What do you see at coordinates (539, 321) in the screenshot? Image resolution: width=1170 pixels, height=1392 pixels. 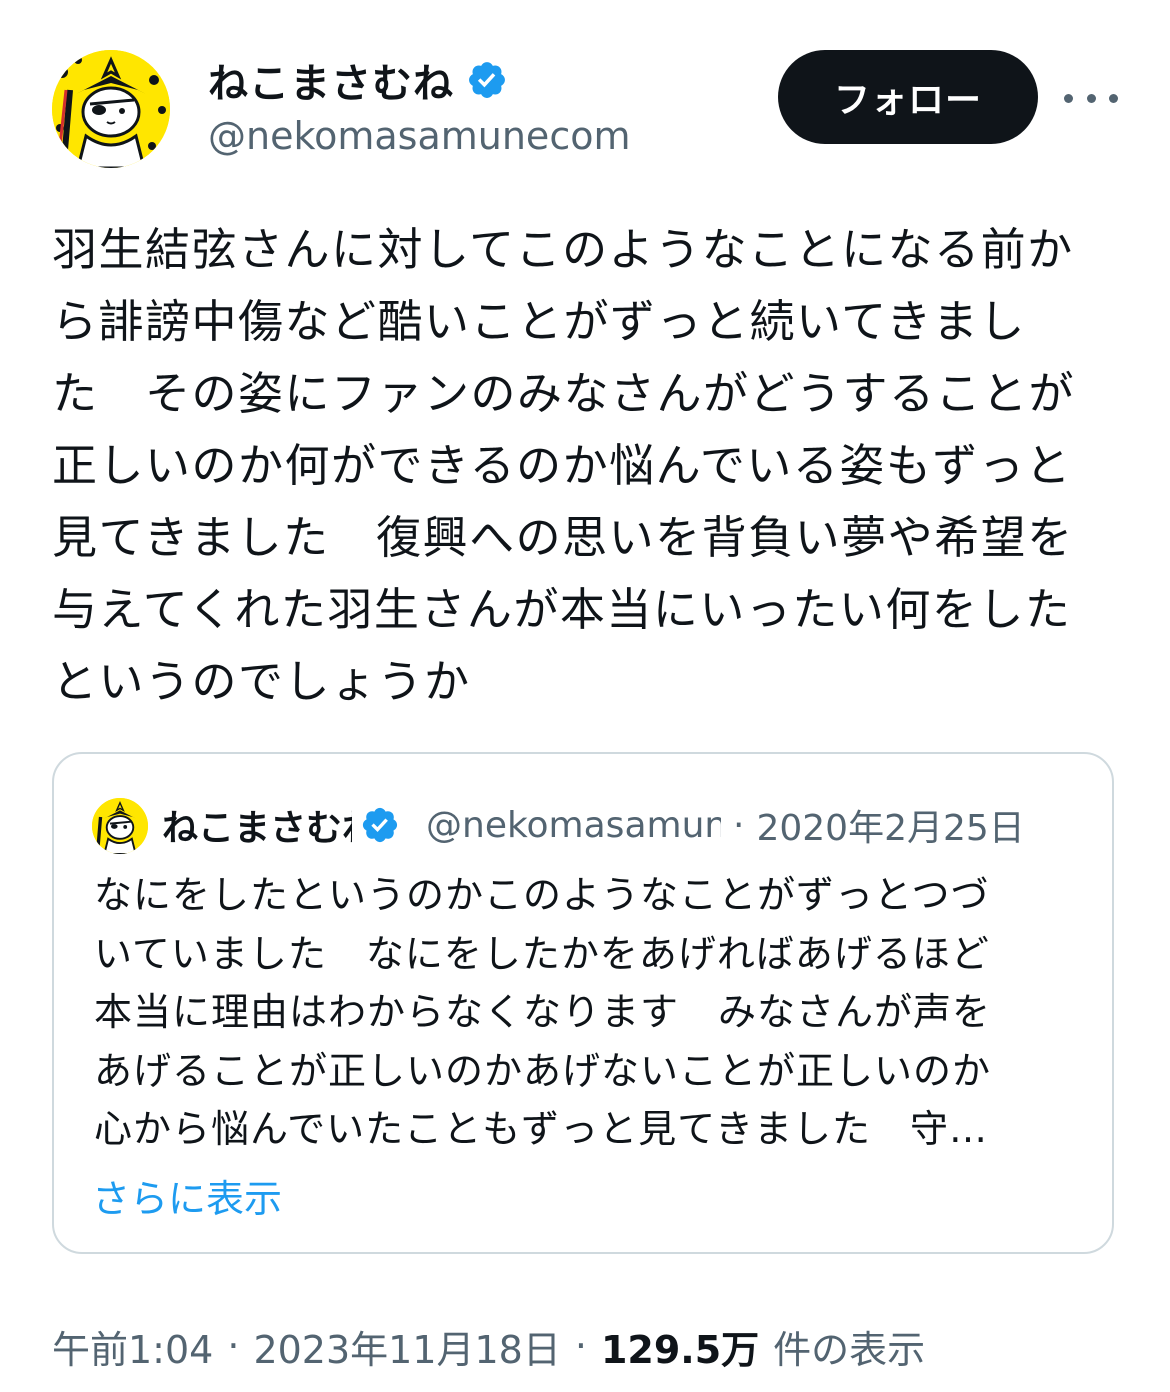 I see `tweet-text-line: ら誹謗中傷など酷いことがずっと続いてきまし` at bounding box center [539, 321].